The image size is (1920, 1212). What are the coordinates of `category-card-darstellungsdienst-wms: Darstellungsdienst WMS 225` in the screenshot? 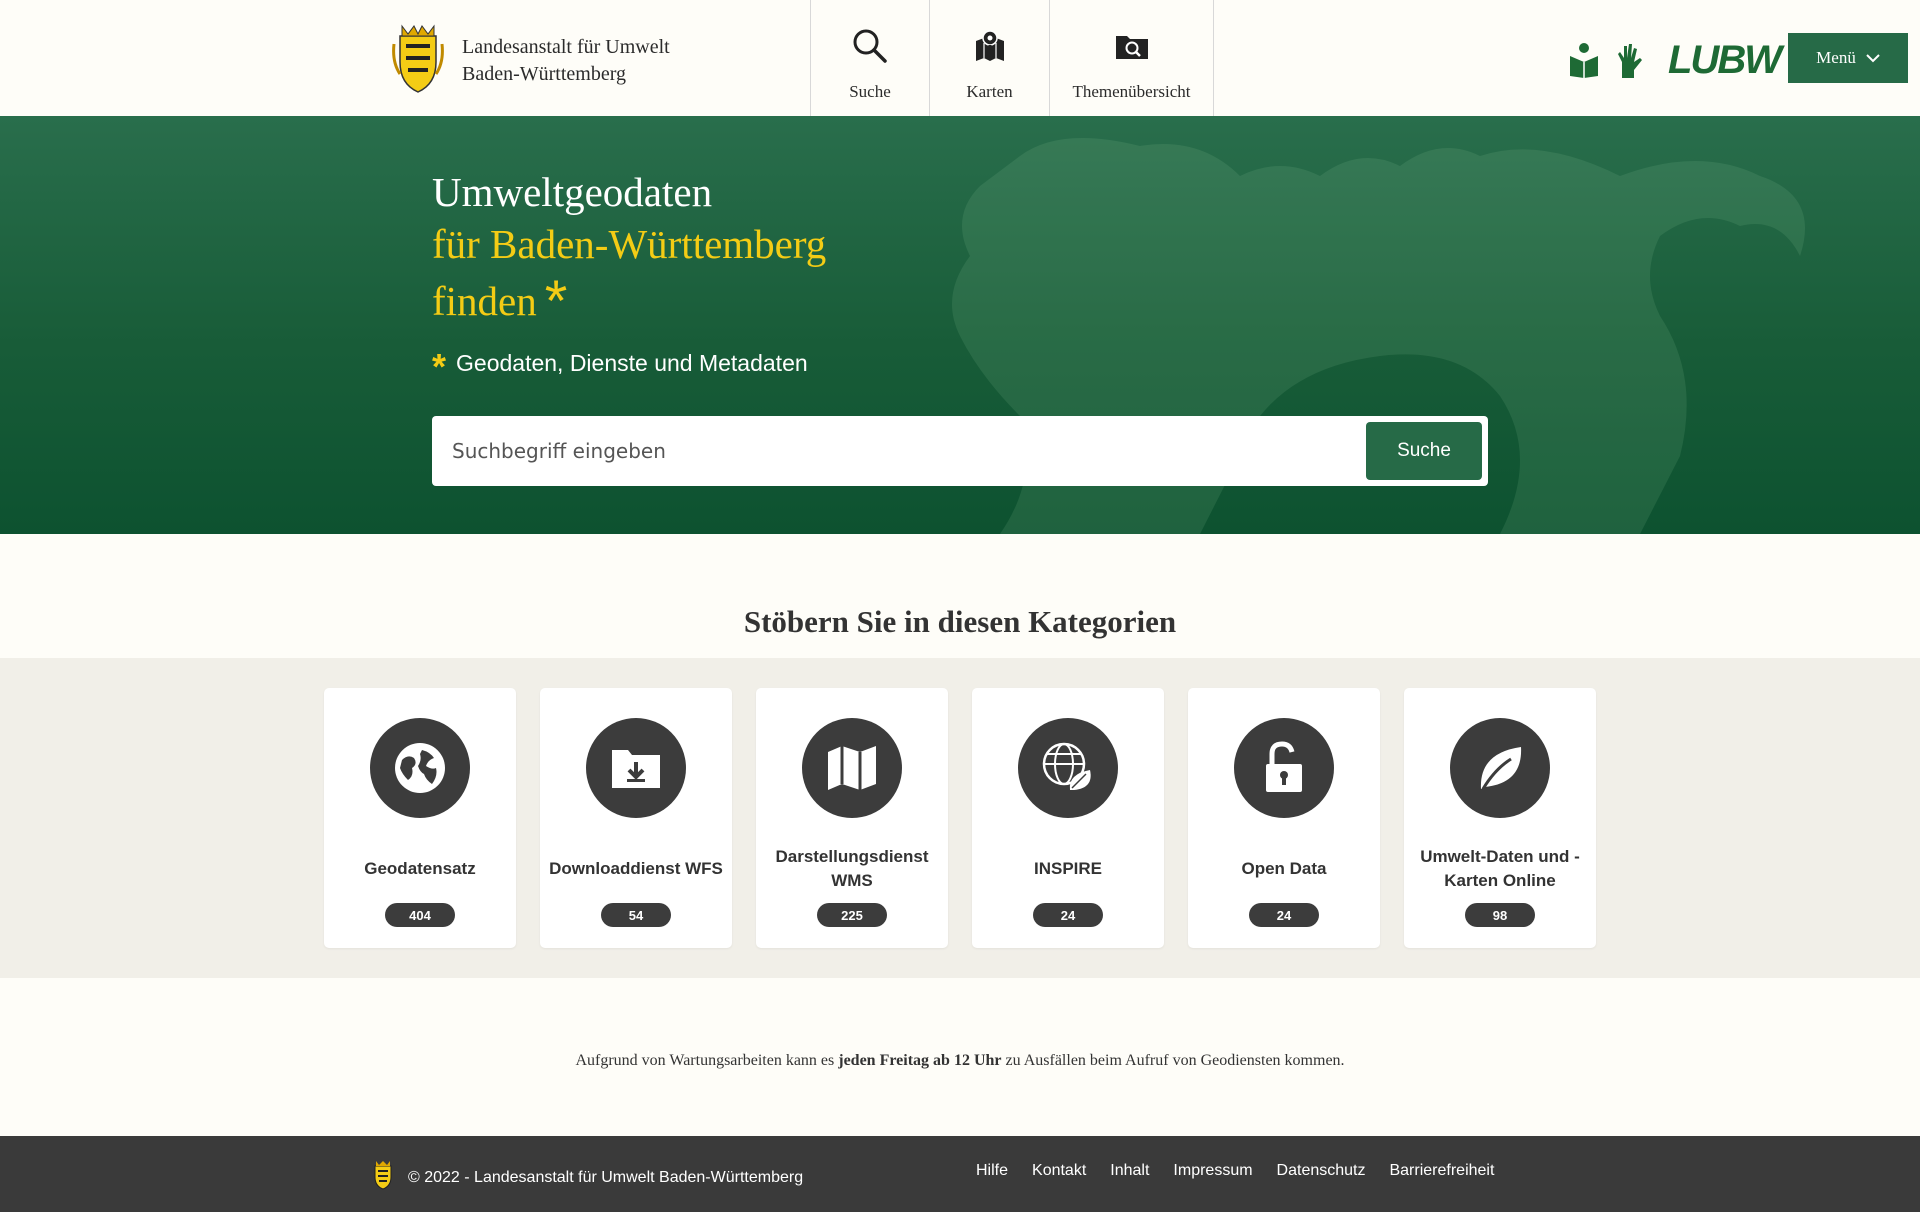 It's located at (852, 818).